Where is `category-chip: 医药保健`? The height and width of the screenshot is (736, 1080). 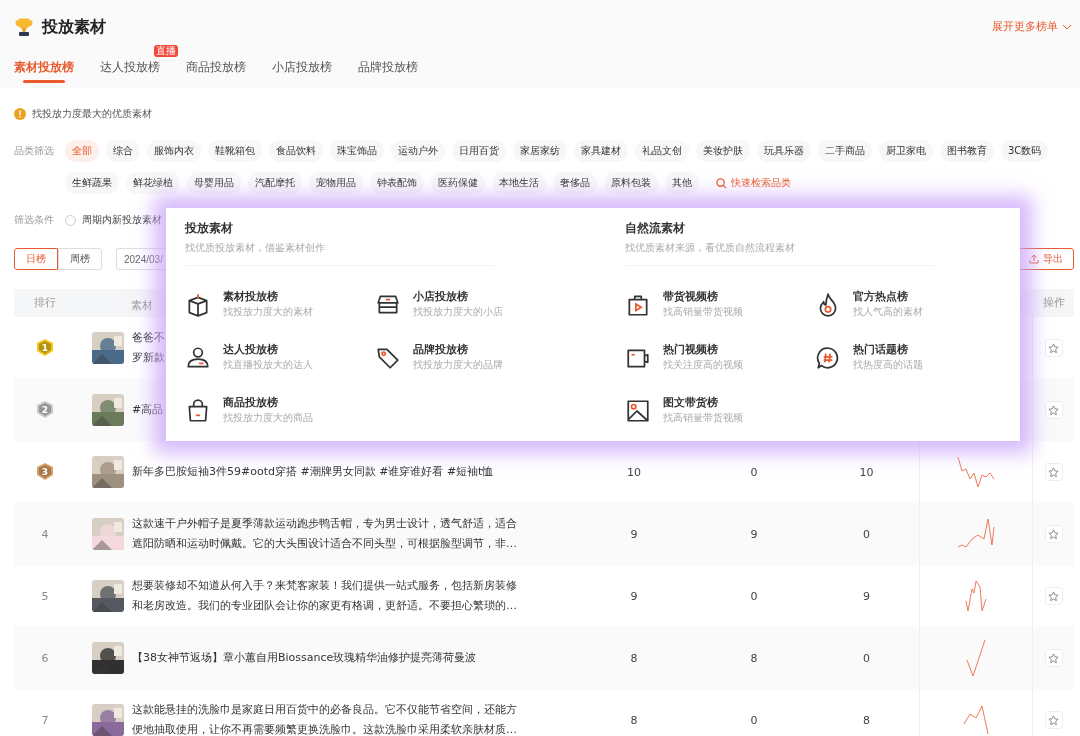 category-chip: 医药保健 is located at coordinates (458, 183).